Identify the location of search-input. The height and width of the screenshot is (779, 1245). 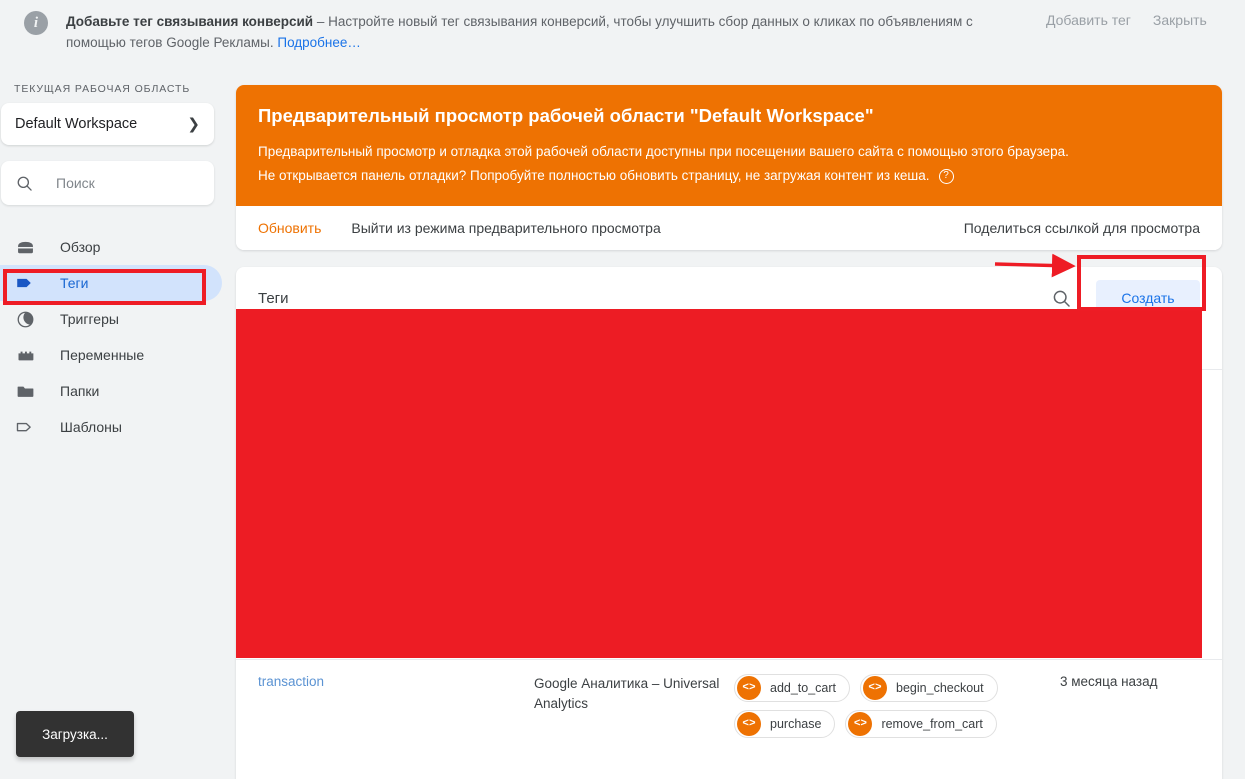
(146, 183).